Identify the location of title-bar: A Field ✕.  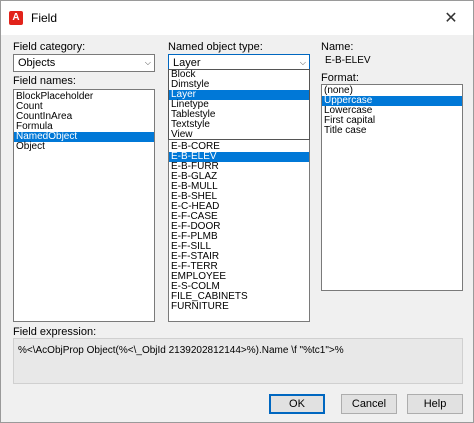
(237, 18).